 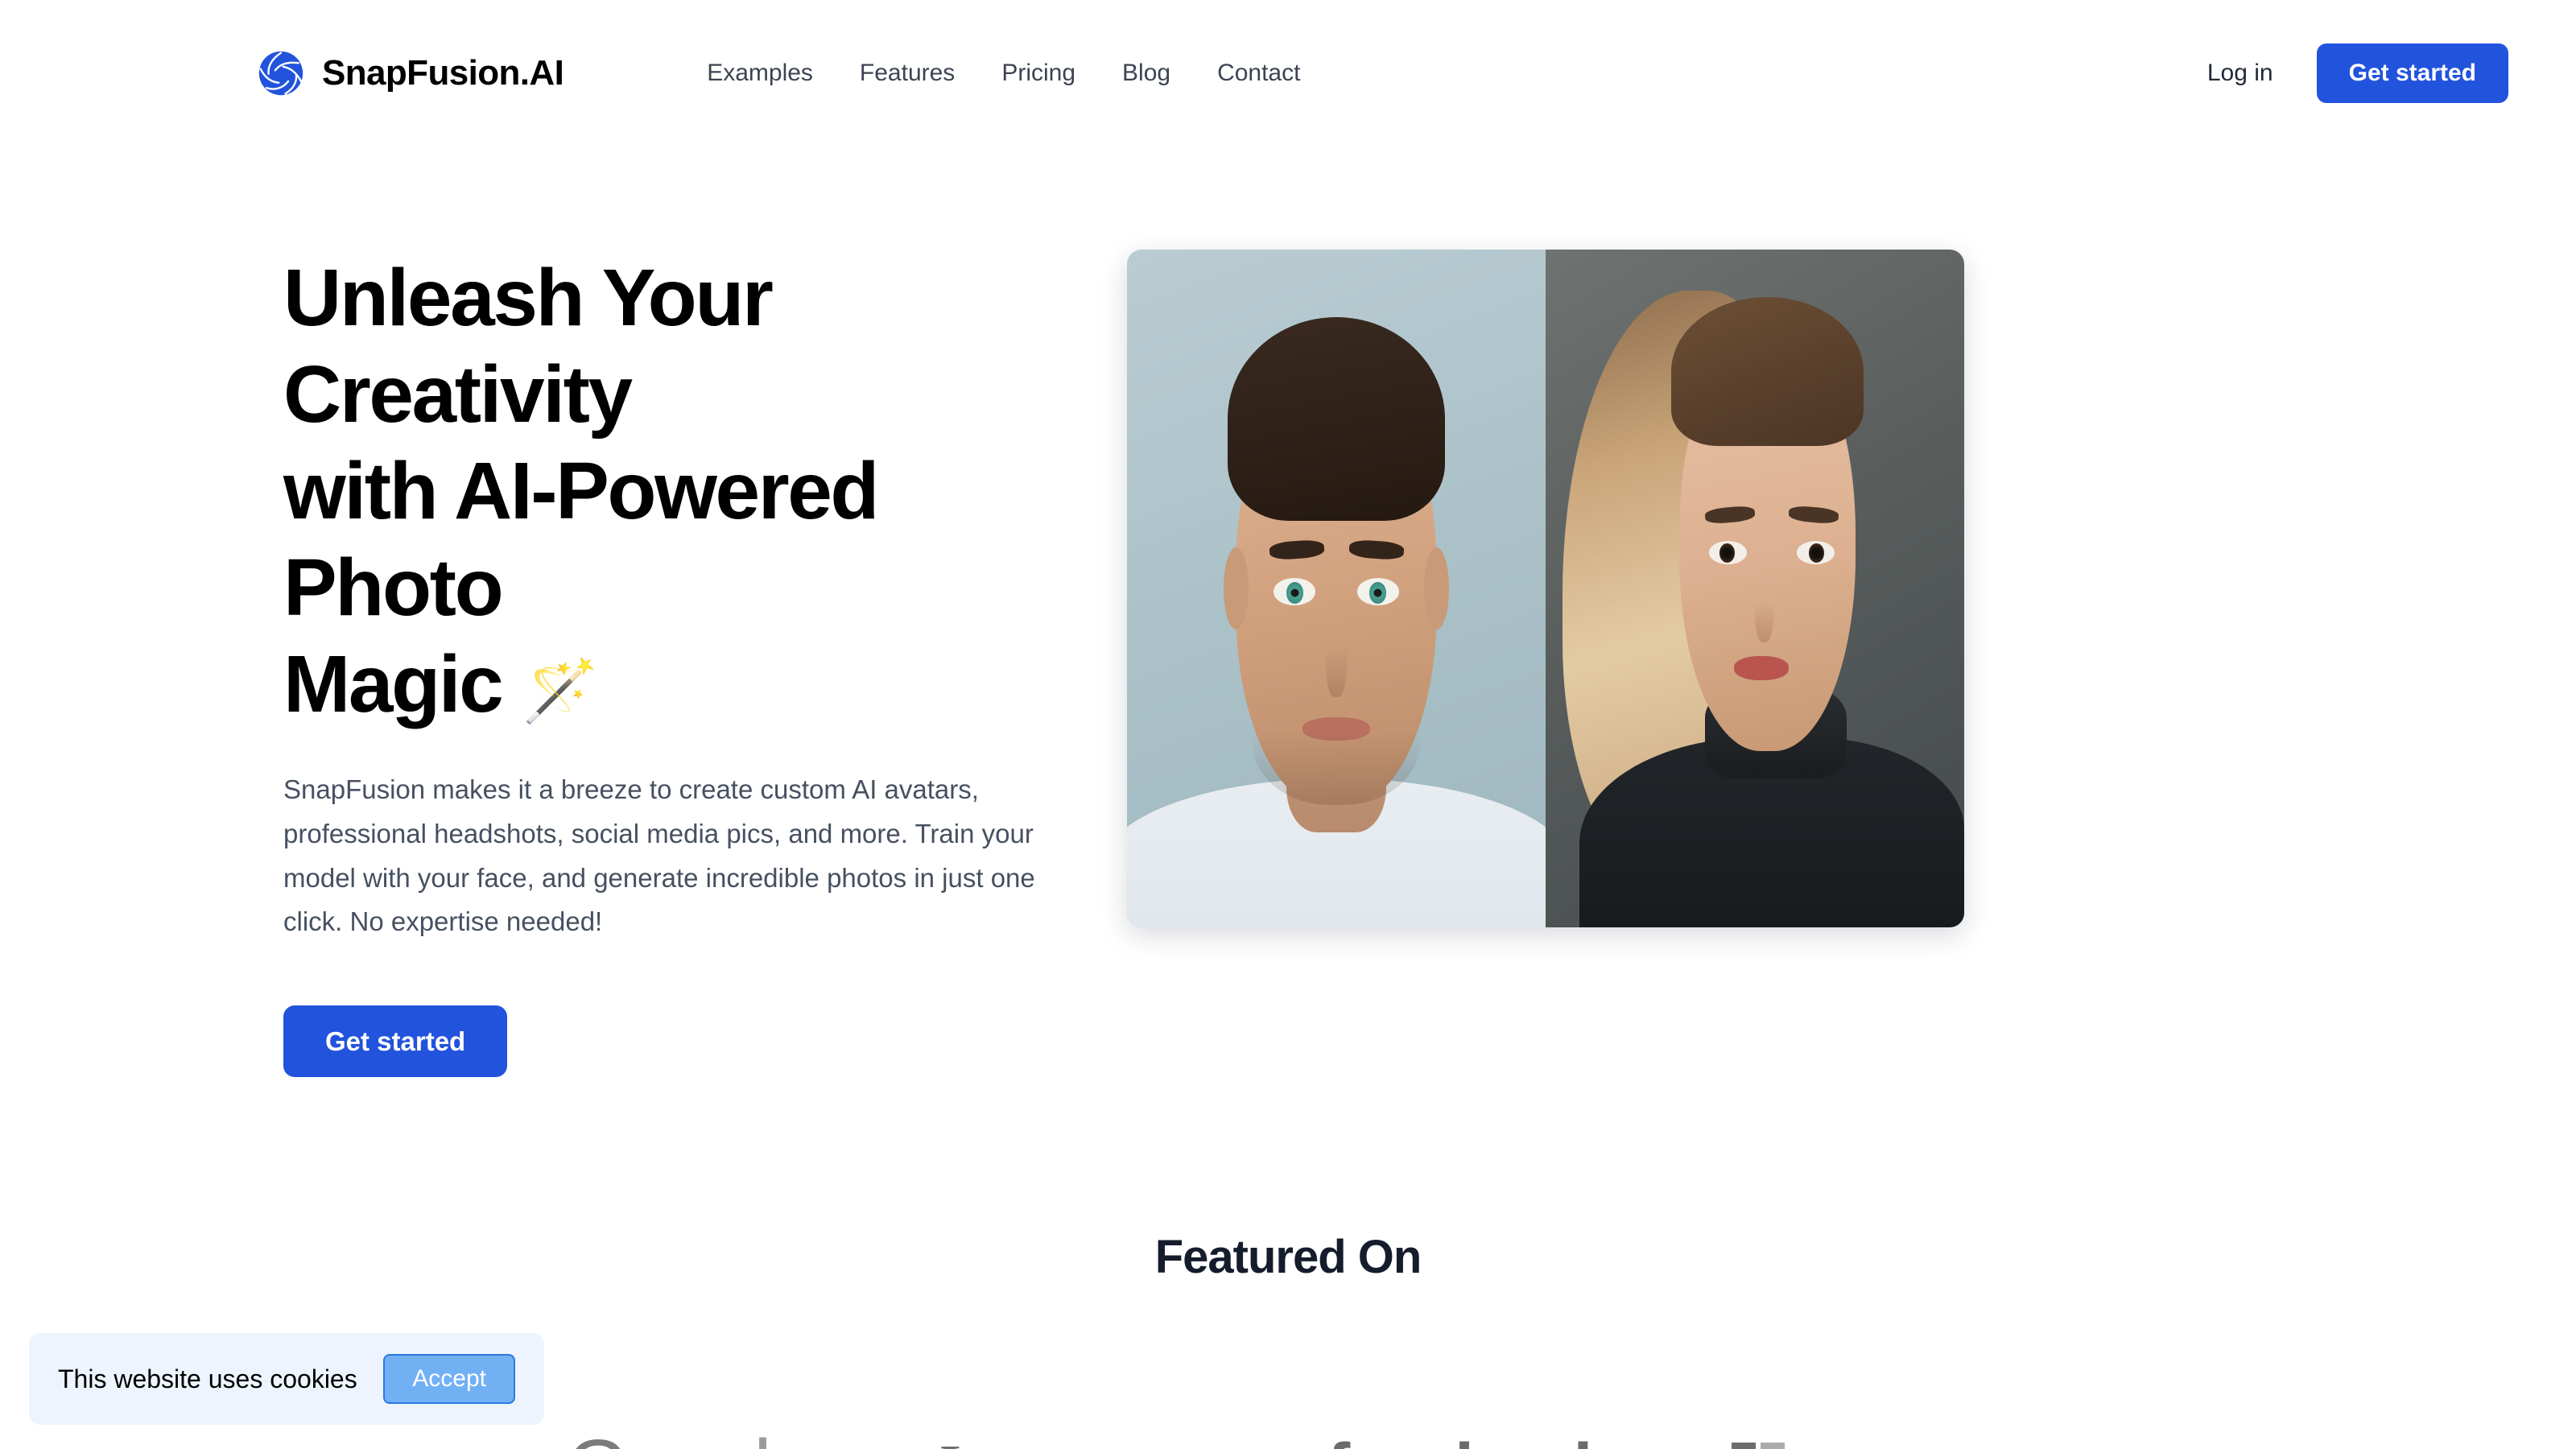 I want to click on brand-logo-link: SnapFusion.AI, so click(x=411, y=73).